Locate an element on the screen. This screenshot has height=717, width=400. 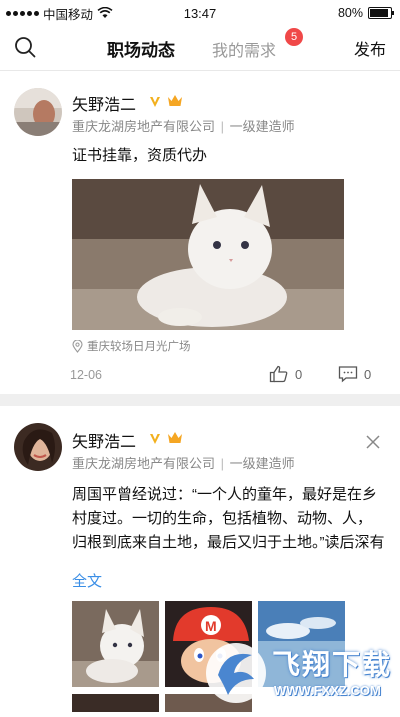
battery-percent: 80% is located at coordinates (350, 13).